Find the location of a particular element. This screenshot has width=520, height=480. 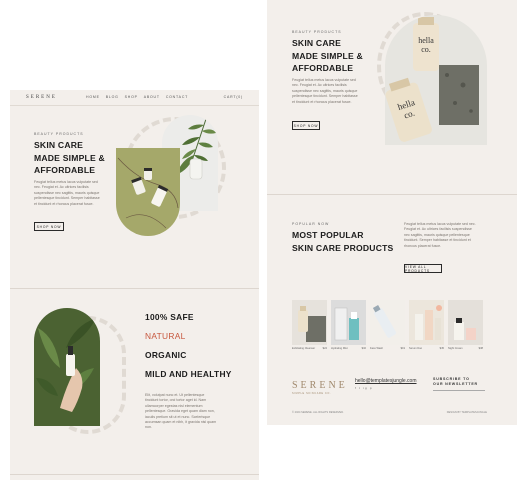

hero-title-right-line-3: AFFORDABLE is located at coordinates (323, 68).